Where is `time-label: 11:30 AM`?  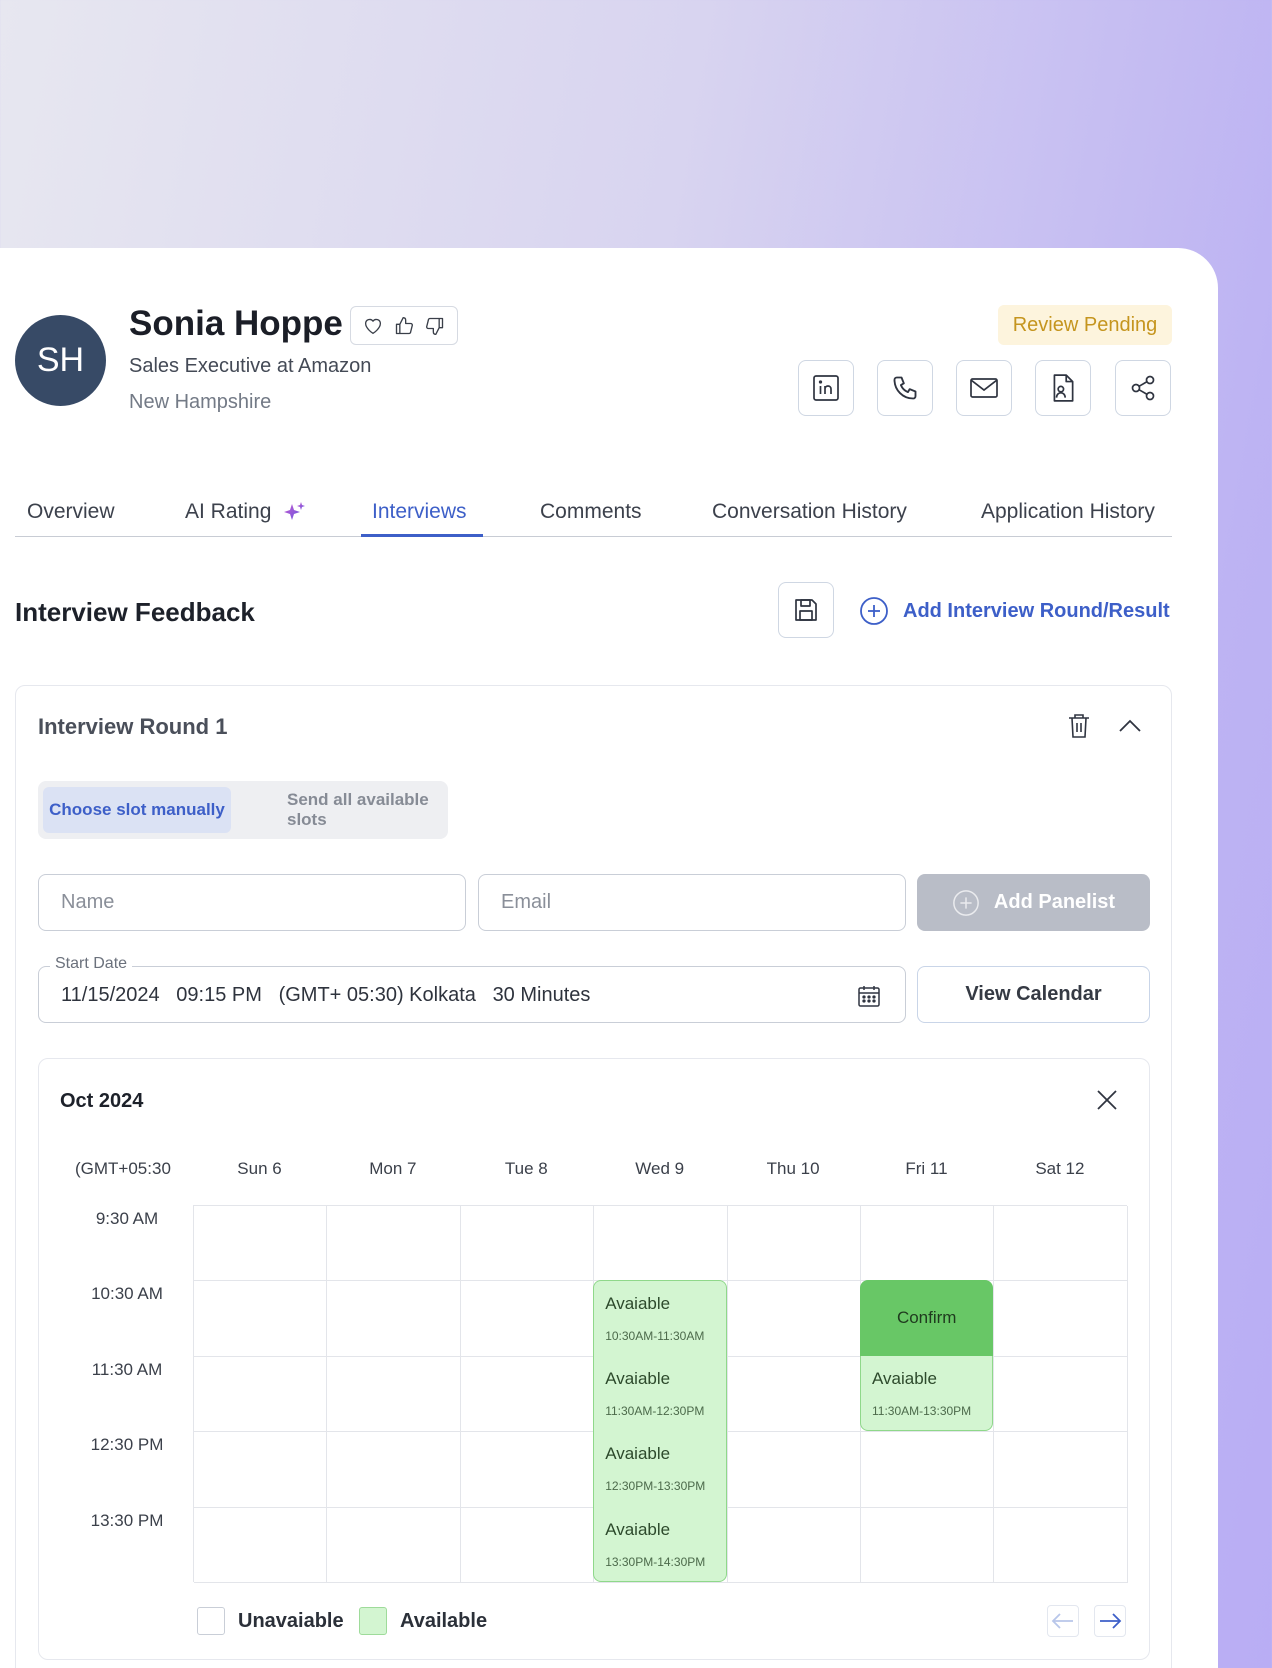
time-label: 11:30 AM is located at coordinates (127, 1369).